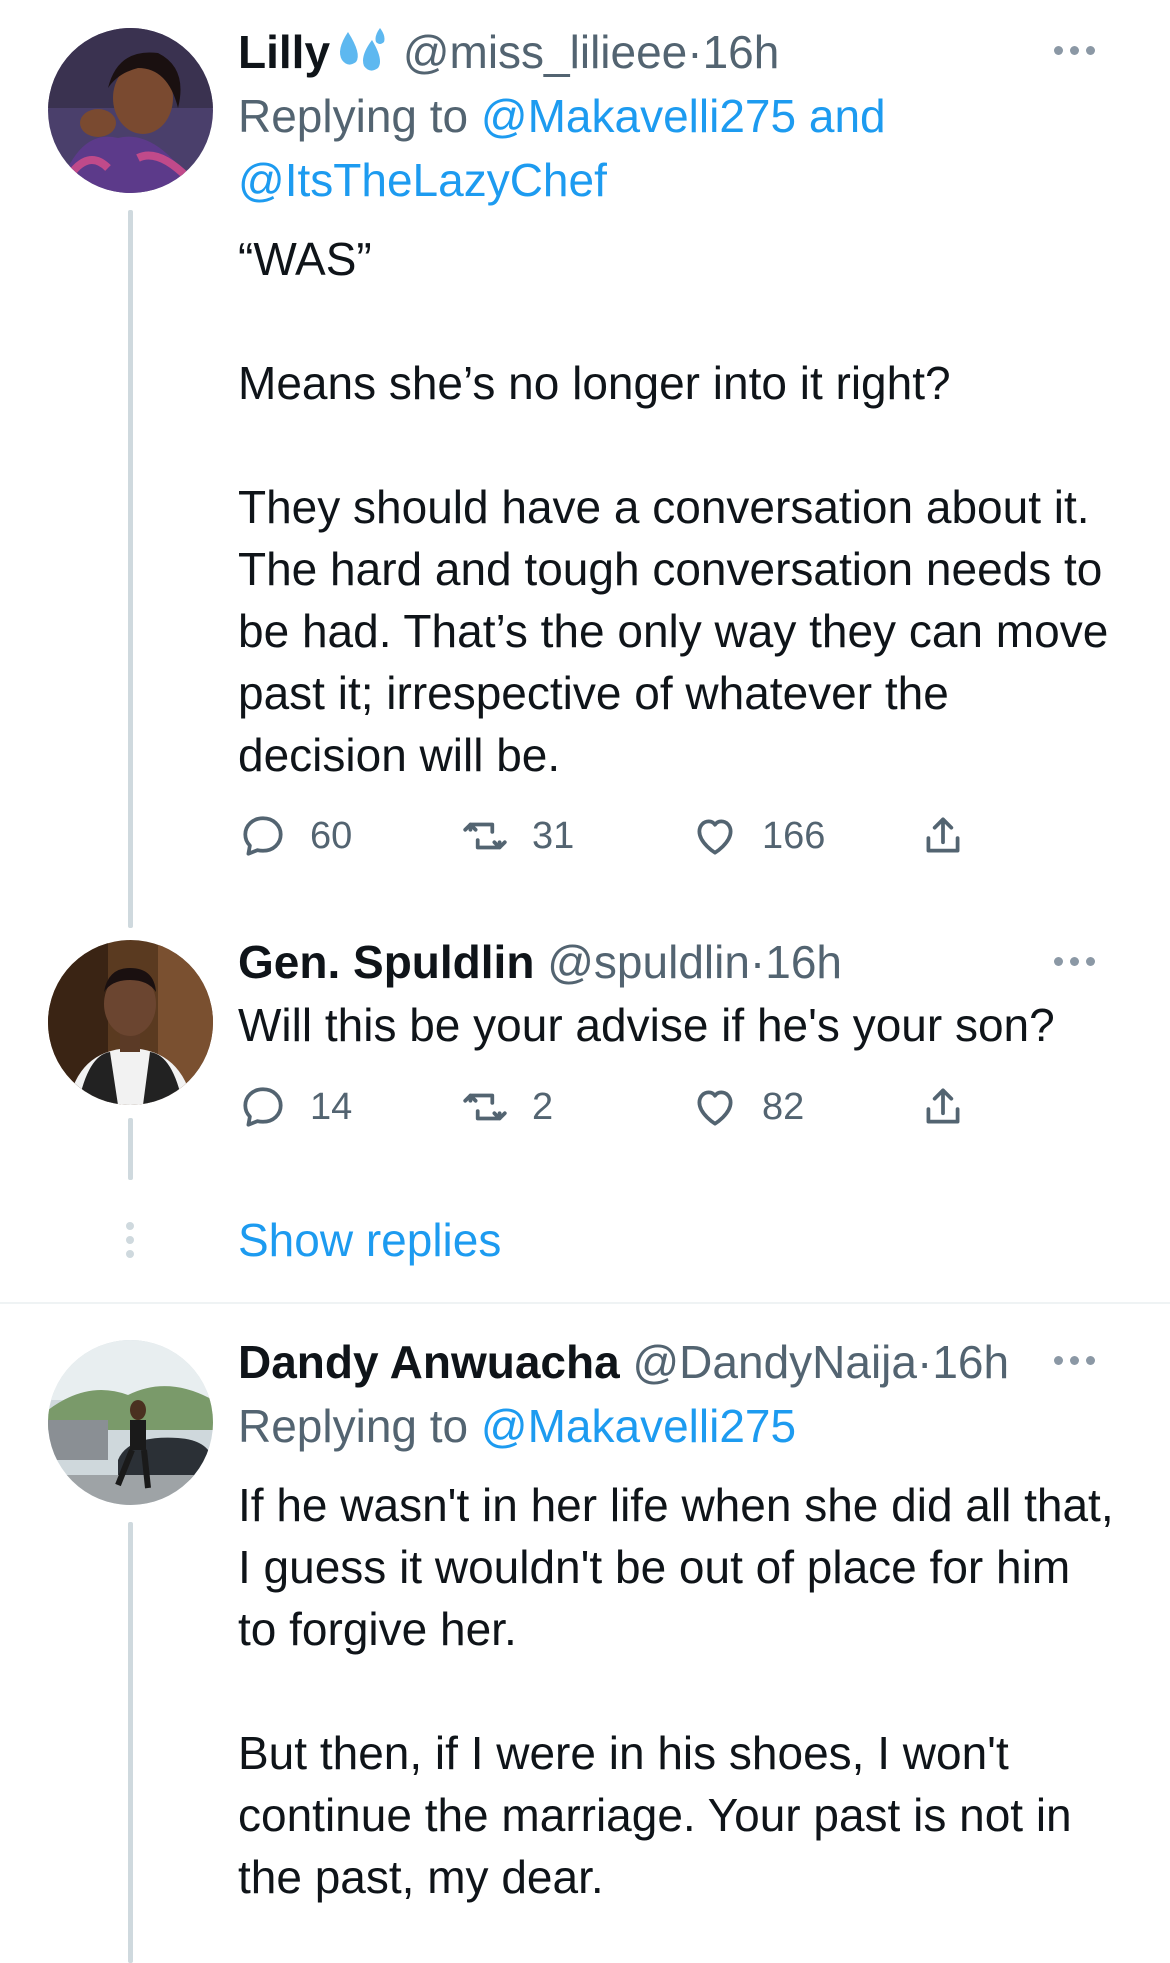  What do you see at coordinates (295, 1107) in the screenshot?
I see `reply-button: 14` at bounding box center [295, 1107].